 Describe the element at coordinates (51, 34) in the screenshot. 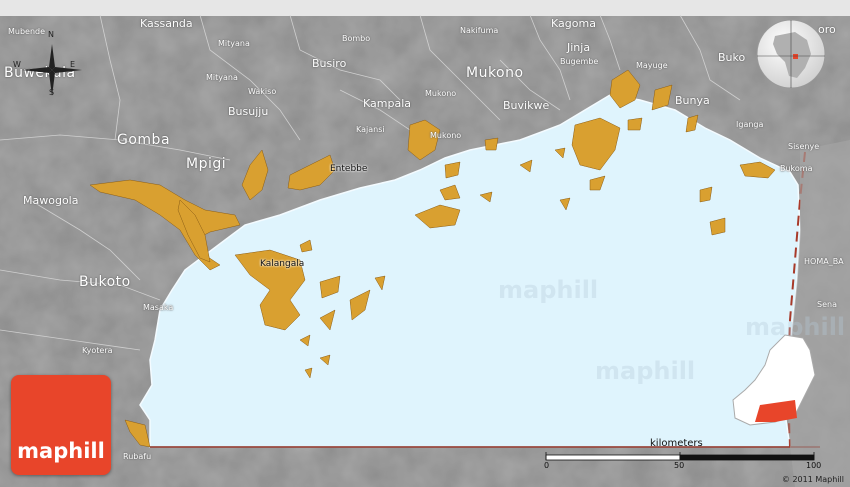

I see `compass-n: N` at that location.